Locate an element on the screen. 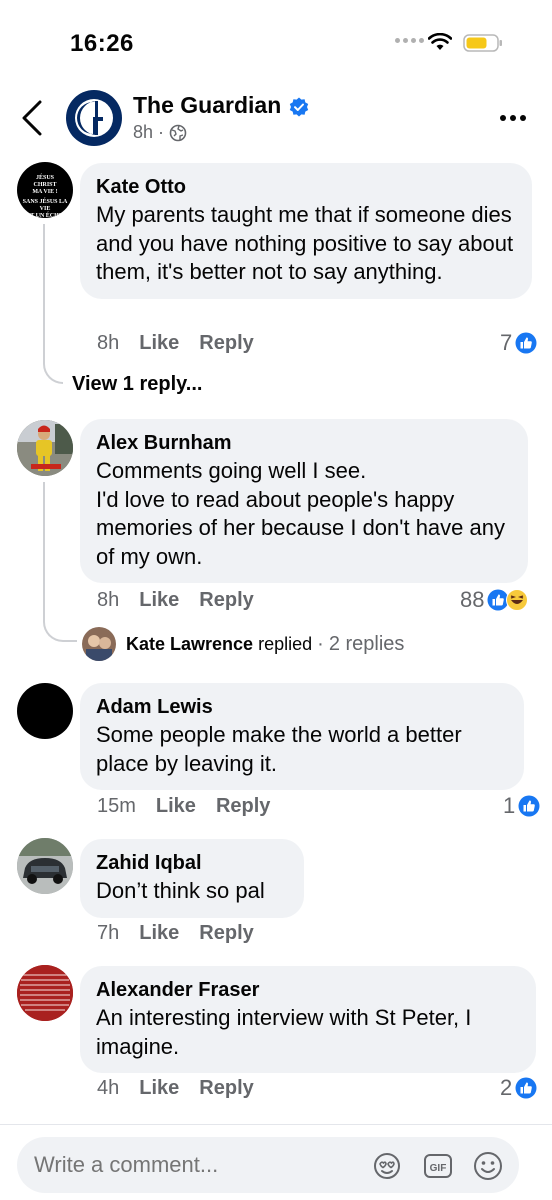  avatar-alex-burnham is located at coordinates (45, 448).